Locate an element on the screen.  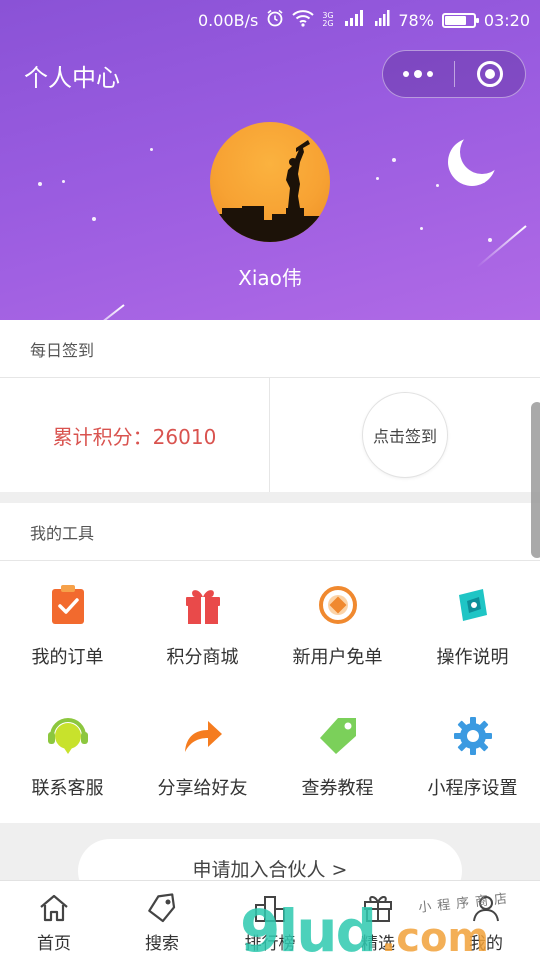
tab-search: 搜索 is located at coordinates (162, 920).